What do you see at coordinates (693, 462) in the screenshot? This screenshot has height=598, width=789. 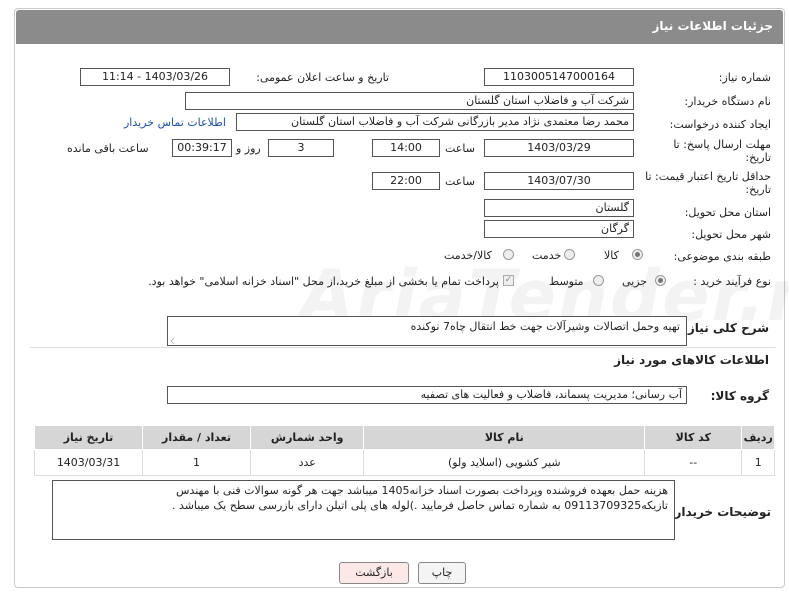 I see `cell-item-code: --` at bounding box center [693, 462].